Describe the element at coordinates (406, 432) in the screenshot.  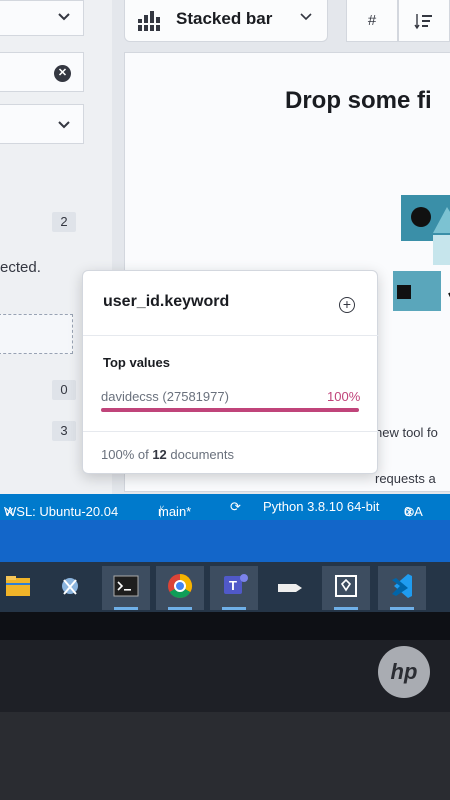
I see `help-text: new tool fo` at that location.